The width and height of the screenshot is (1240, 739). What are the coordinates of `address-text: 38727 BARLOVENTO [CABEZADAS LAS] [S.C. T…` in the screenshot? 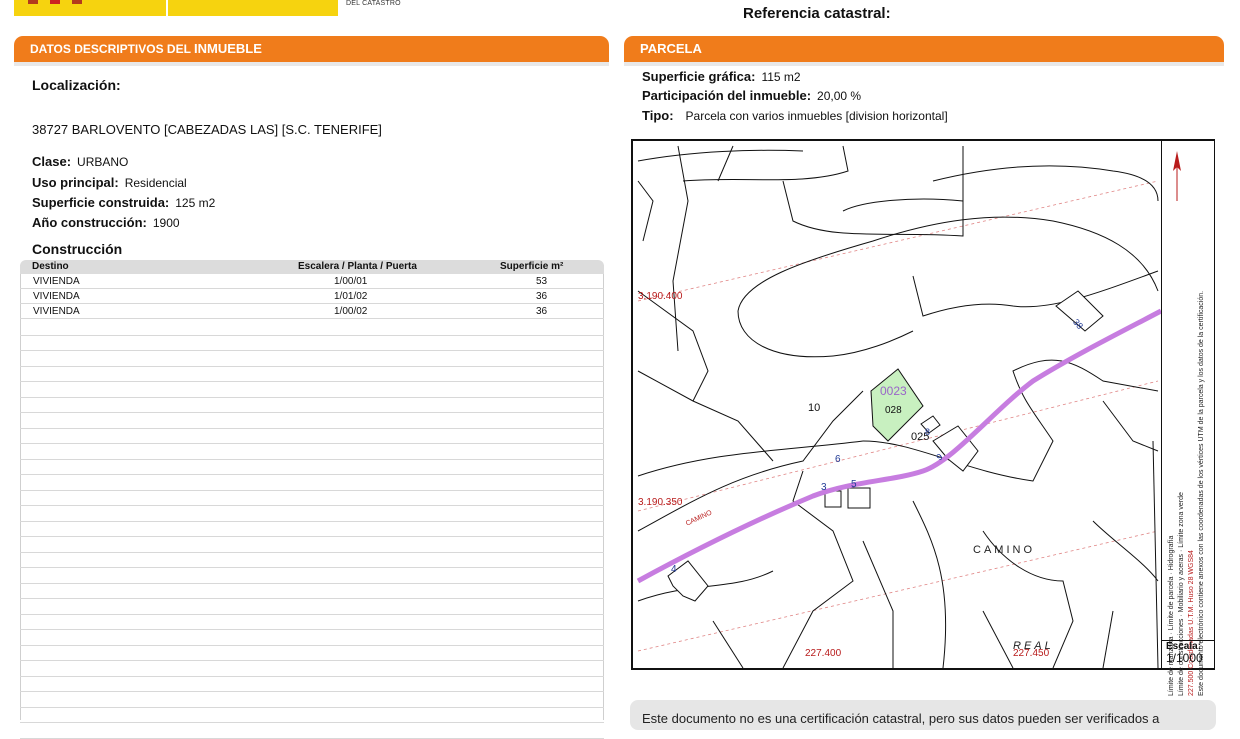 It's located at (207, 129).